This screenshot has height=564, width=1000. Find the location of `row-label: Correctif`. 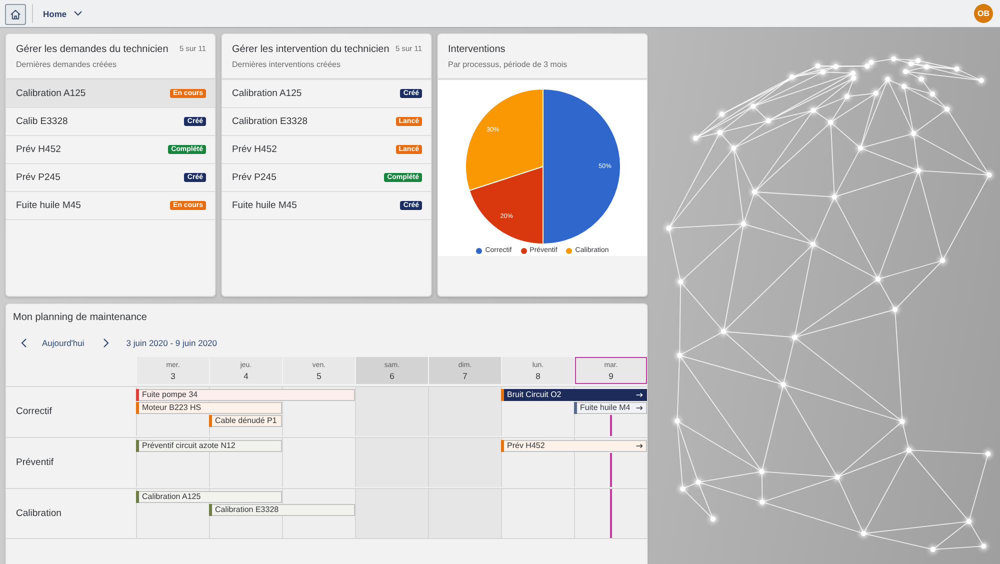

row-label: Correctif is located at coordinates (34, 412).